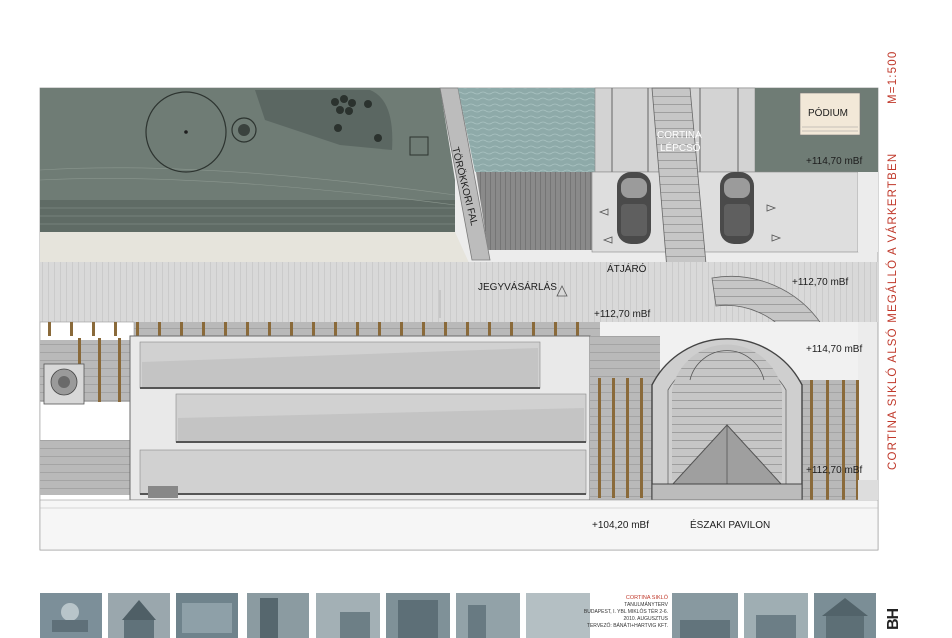 The image size is (952, 638). What do you see at coordinates (634, 208) in the screenshot?
I see `funicular-car-left` at bounding box center [634, 208].